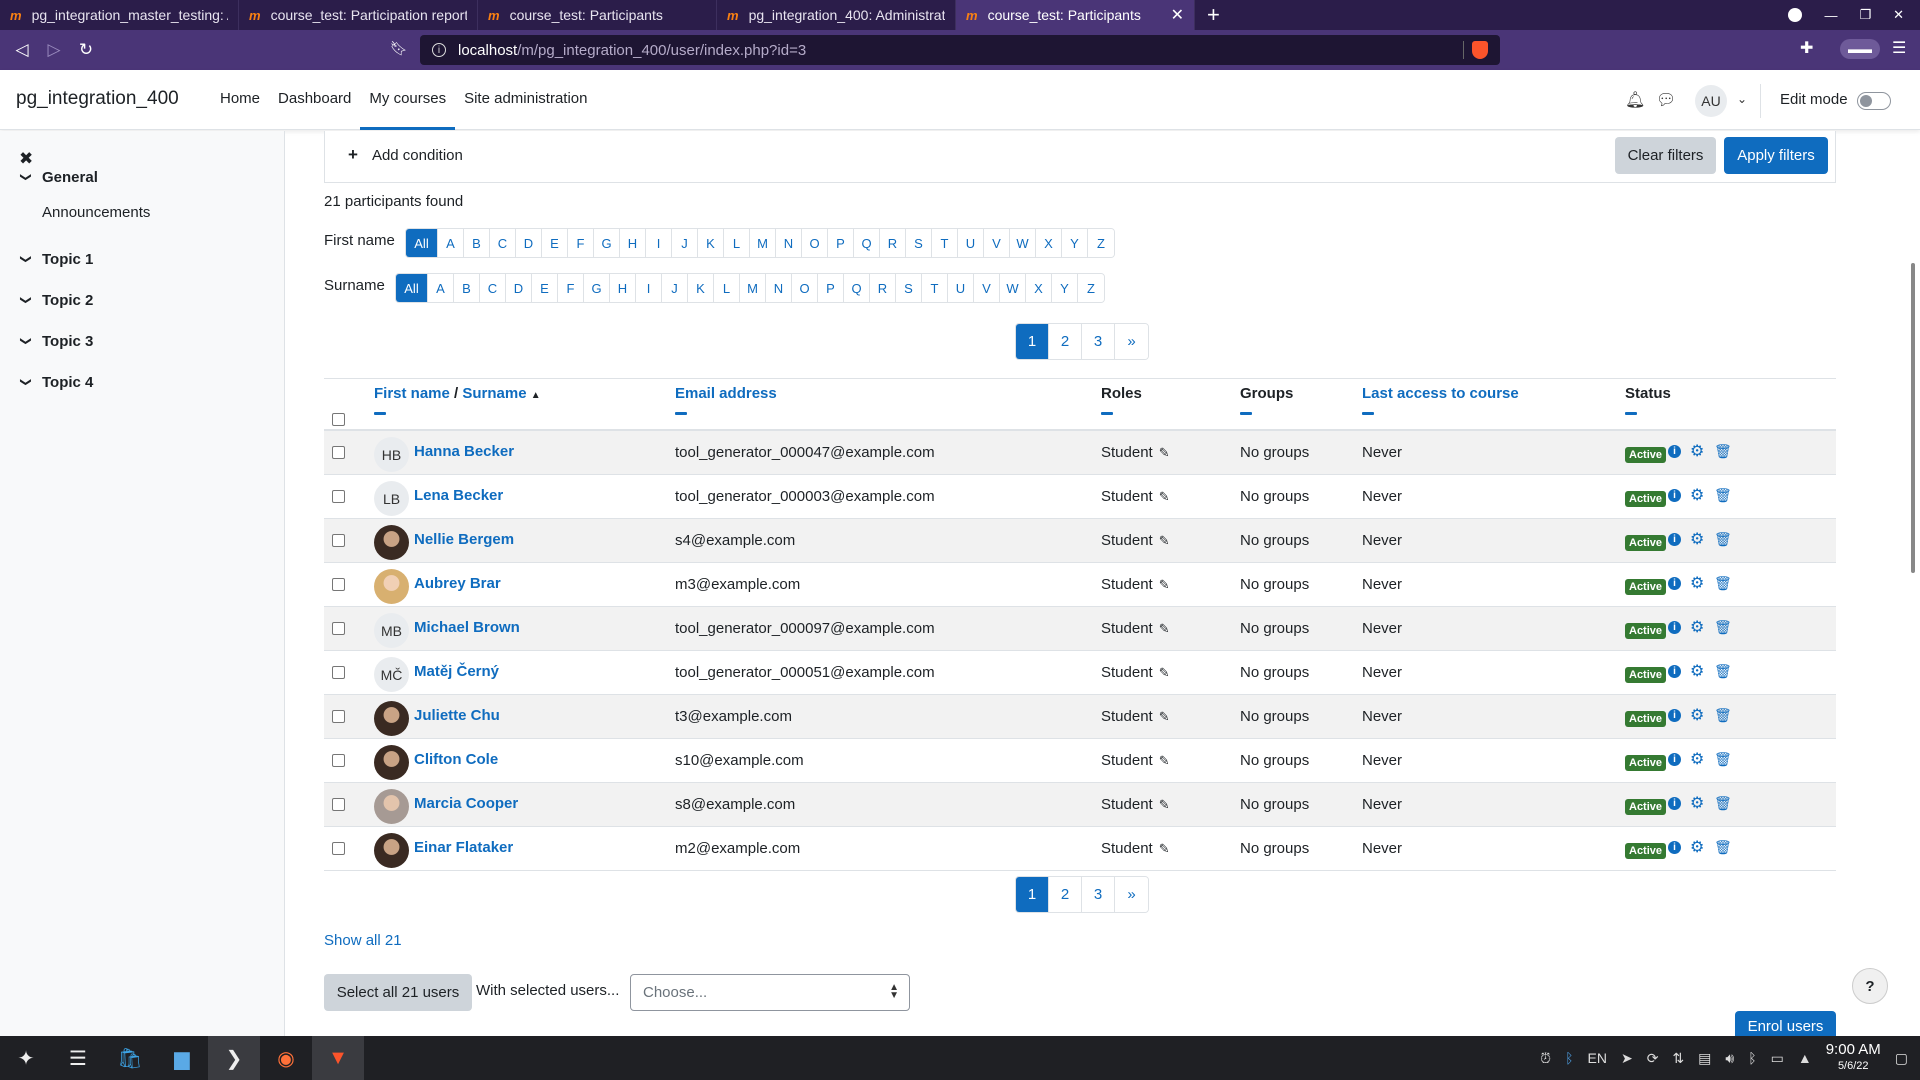  I want to click on surname-initial-o: O, so click(805, 288).